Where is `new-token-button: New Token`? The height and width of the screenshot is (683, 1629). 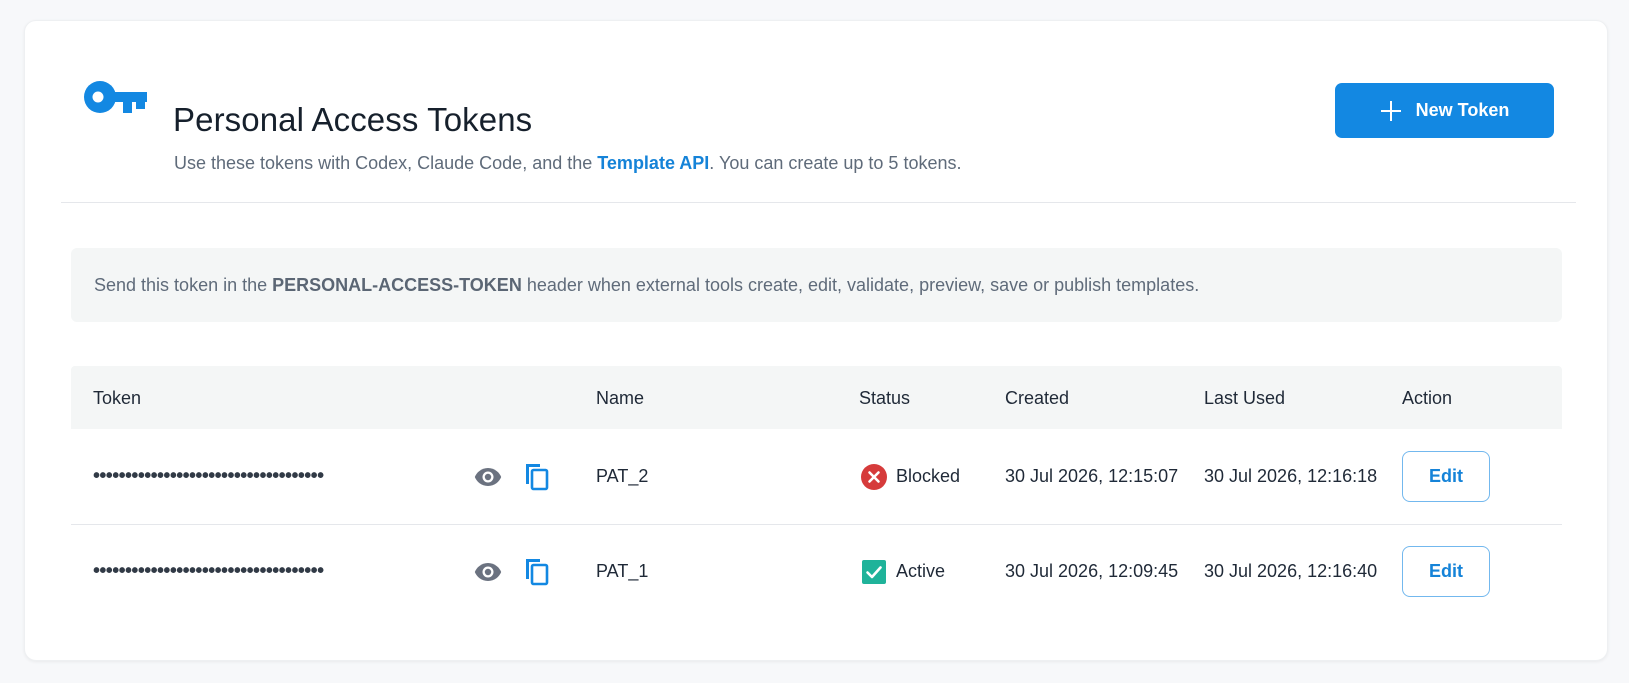 new-token-button: New Token is located at coordinates (1444, 110).